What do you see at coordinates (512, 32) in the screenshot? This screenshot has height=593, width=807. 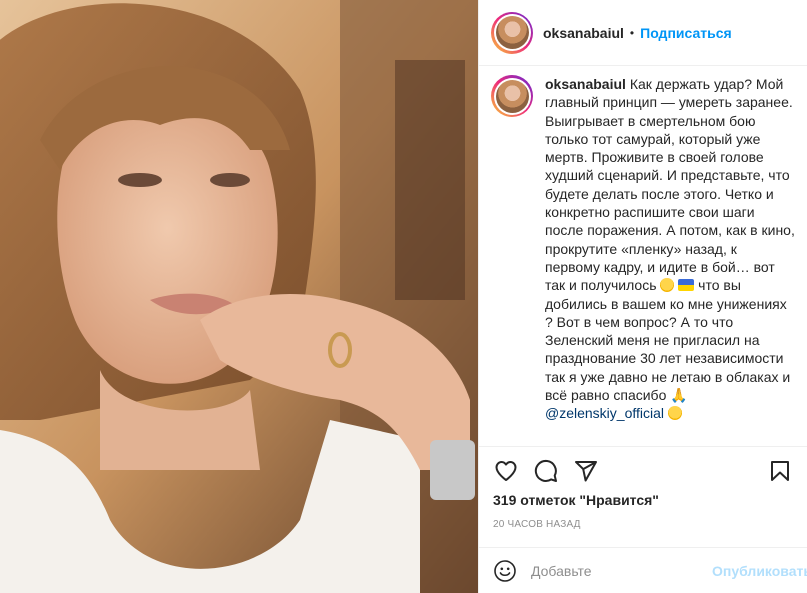 I see `avatar` at bounding box center [512, 32].